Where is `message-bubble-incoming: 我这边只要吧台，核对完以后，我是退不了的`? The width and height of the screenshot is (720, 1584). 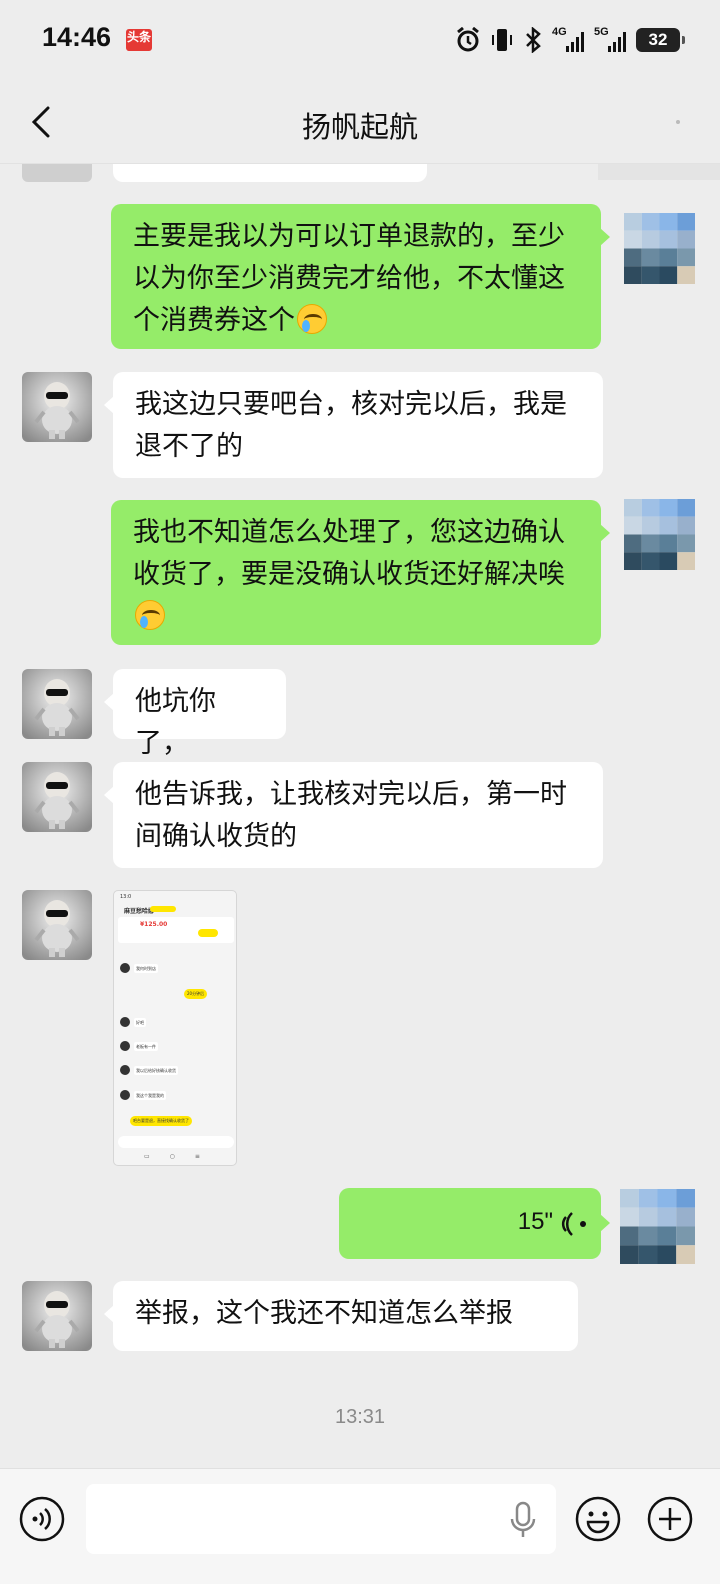
message-bubble-incoming: 我这边只要吧台，核对完以后，我是退不了的 is located at coordinates (353, 425).